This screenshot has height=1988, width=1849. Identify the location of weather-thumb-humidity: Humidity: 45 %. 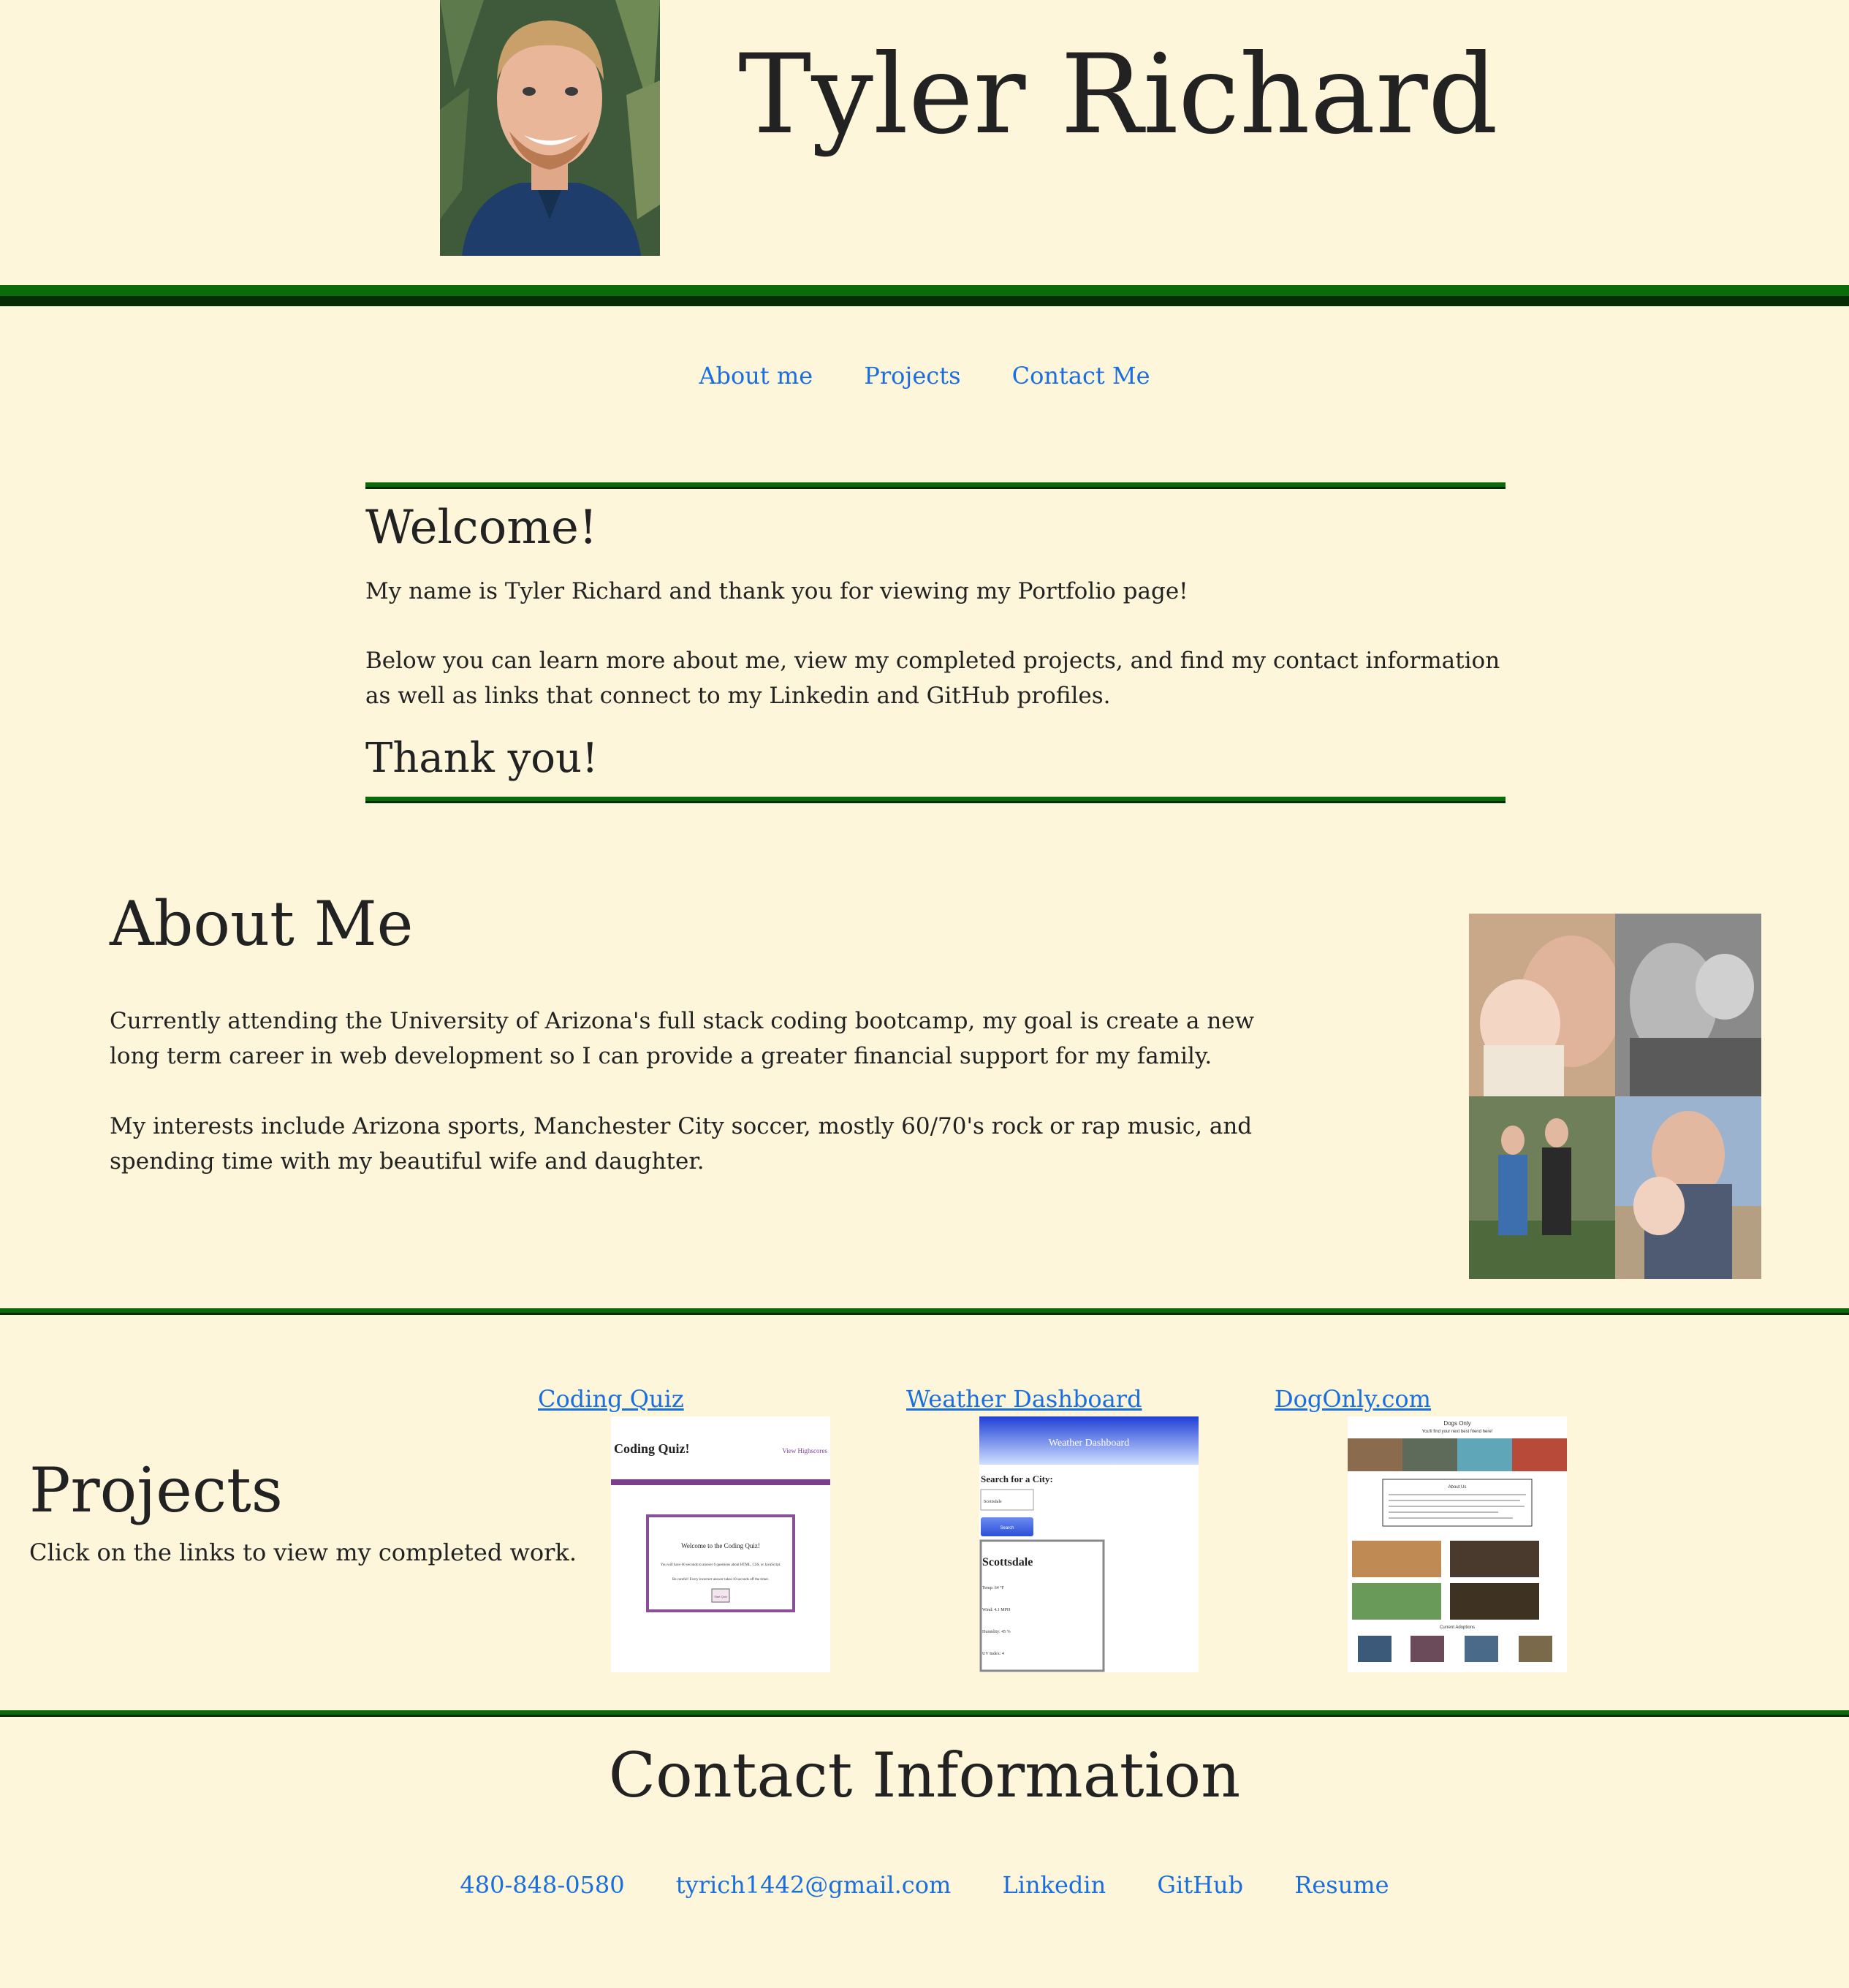
(997, 1632).